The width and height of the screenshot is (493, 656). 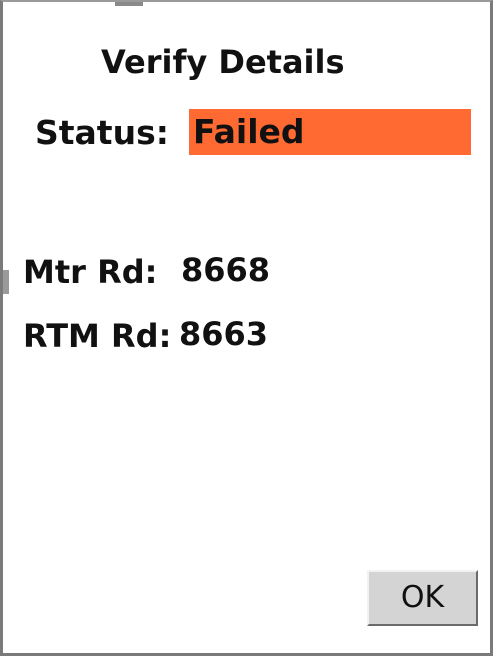 I want to click on meter-reading-label: Mtr Rd:, so click(x=90, y=272).